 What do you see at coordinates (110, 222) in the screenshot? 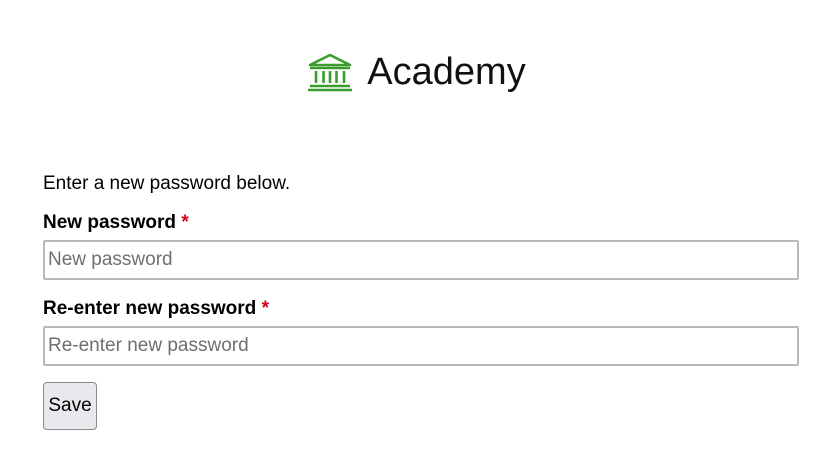
I see `new-password-label-text: New password` at bounding box center [110, 222].